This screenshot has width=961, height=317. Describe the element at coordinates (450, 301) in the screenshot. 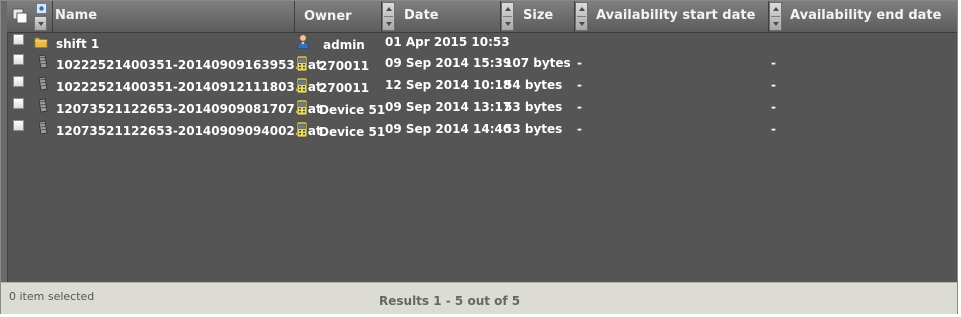

I see `results-summary: Results 1 - 5 out of 5` at that location.